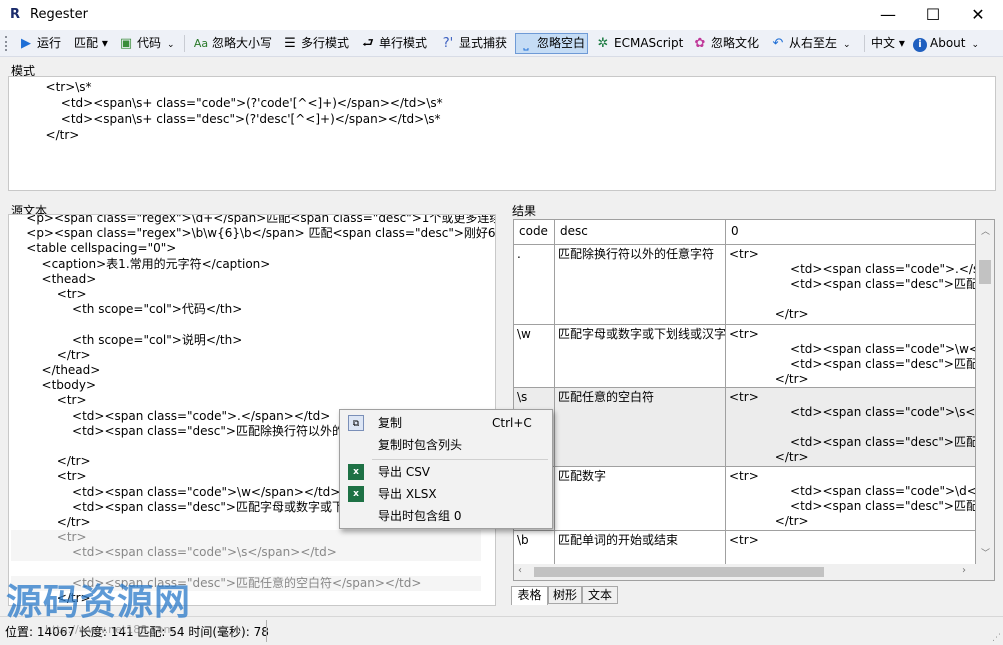  Describe the element at coordinates (39, 43) in the screenshot. I see `run-button: ▶ 运行` at that location.